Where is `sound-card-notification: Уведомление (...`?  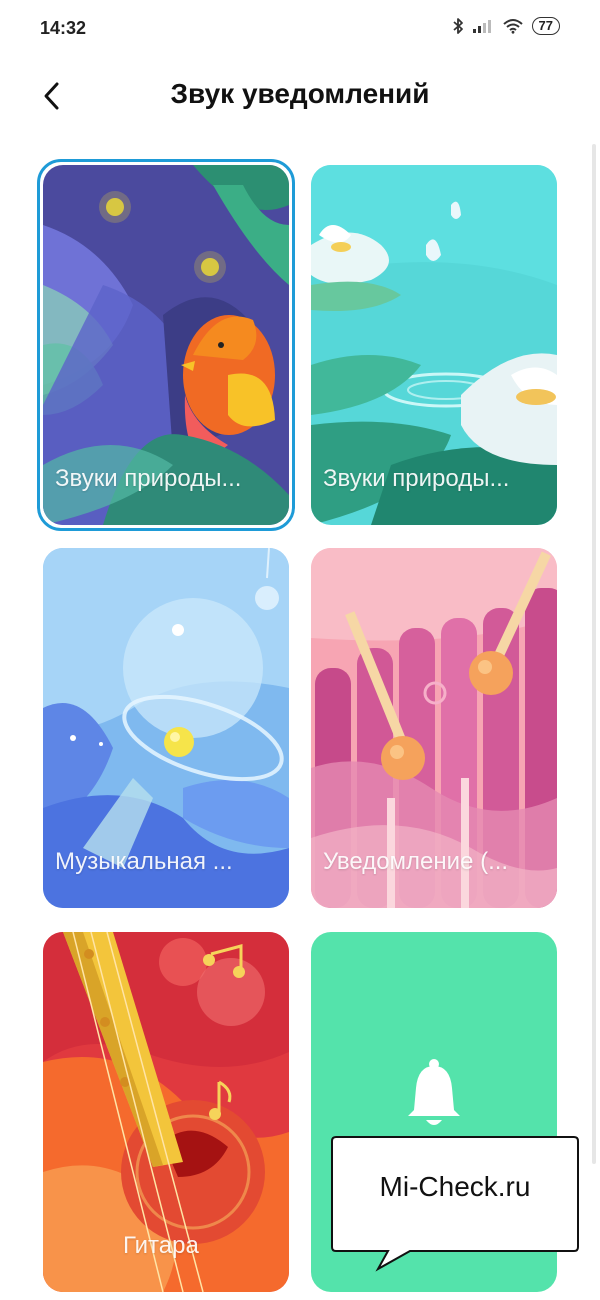 sound-card-notification: Уведомление (... is located at coordinates (434, 728).